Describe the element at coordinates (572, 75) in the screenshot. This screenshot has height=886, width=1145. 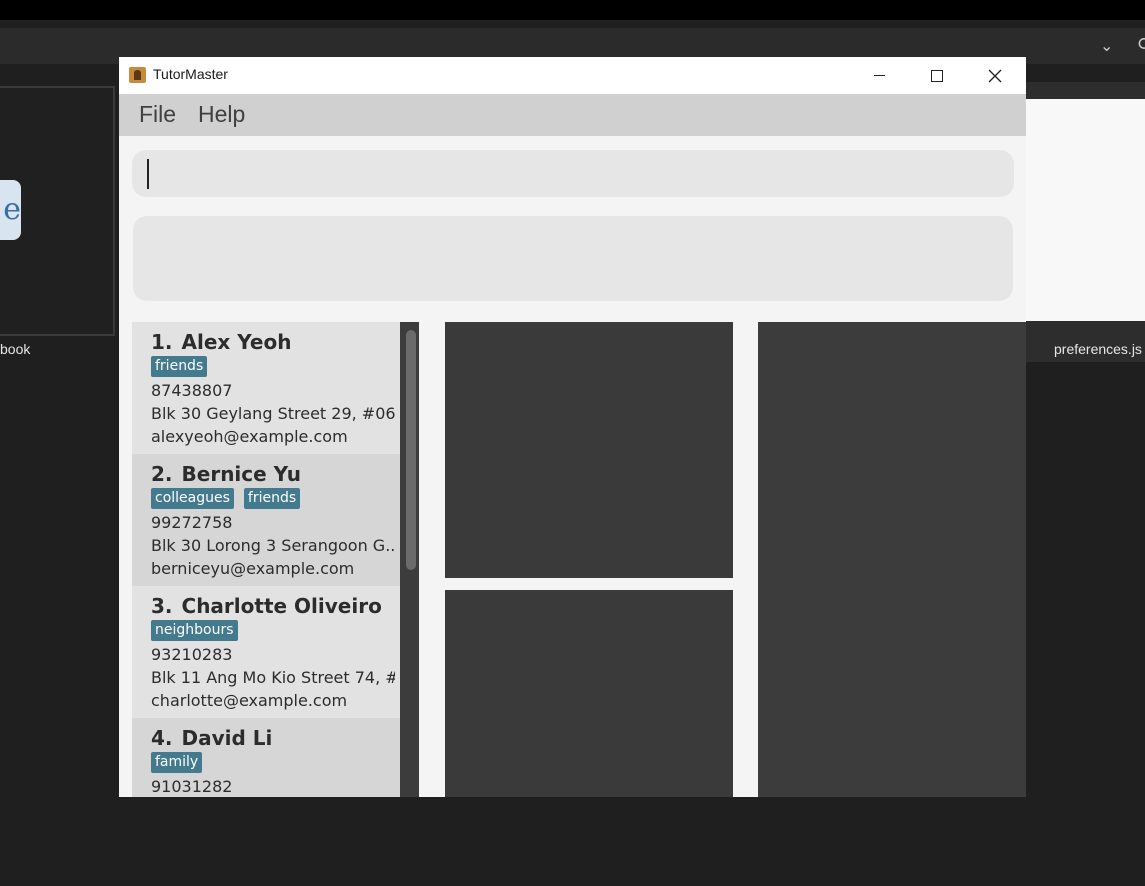
I see `title-bar: TutorMaster` at that location.